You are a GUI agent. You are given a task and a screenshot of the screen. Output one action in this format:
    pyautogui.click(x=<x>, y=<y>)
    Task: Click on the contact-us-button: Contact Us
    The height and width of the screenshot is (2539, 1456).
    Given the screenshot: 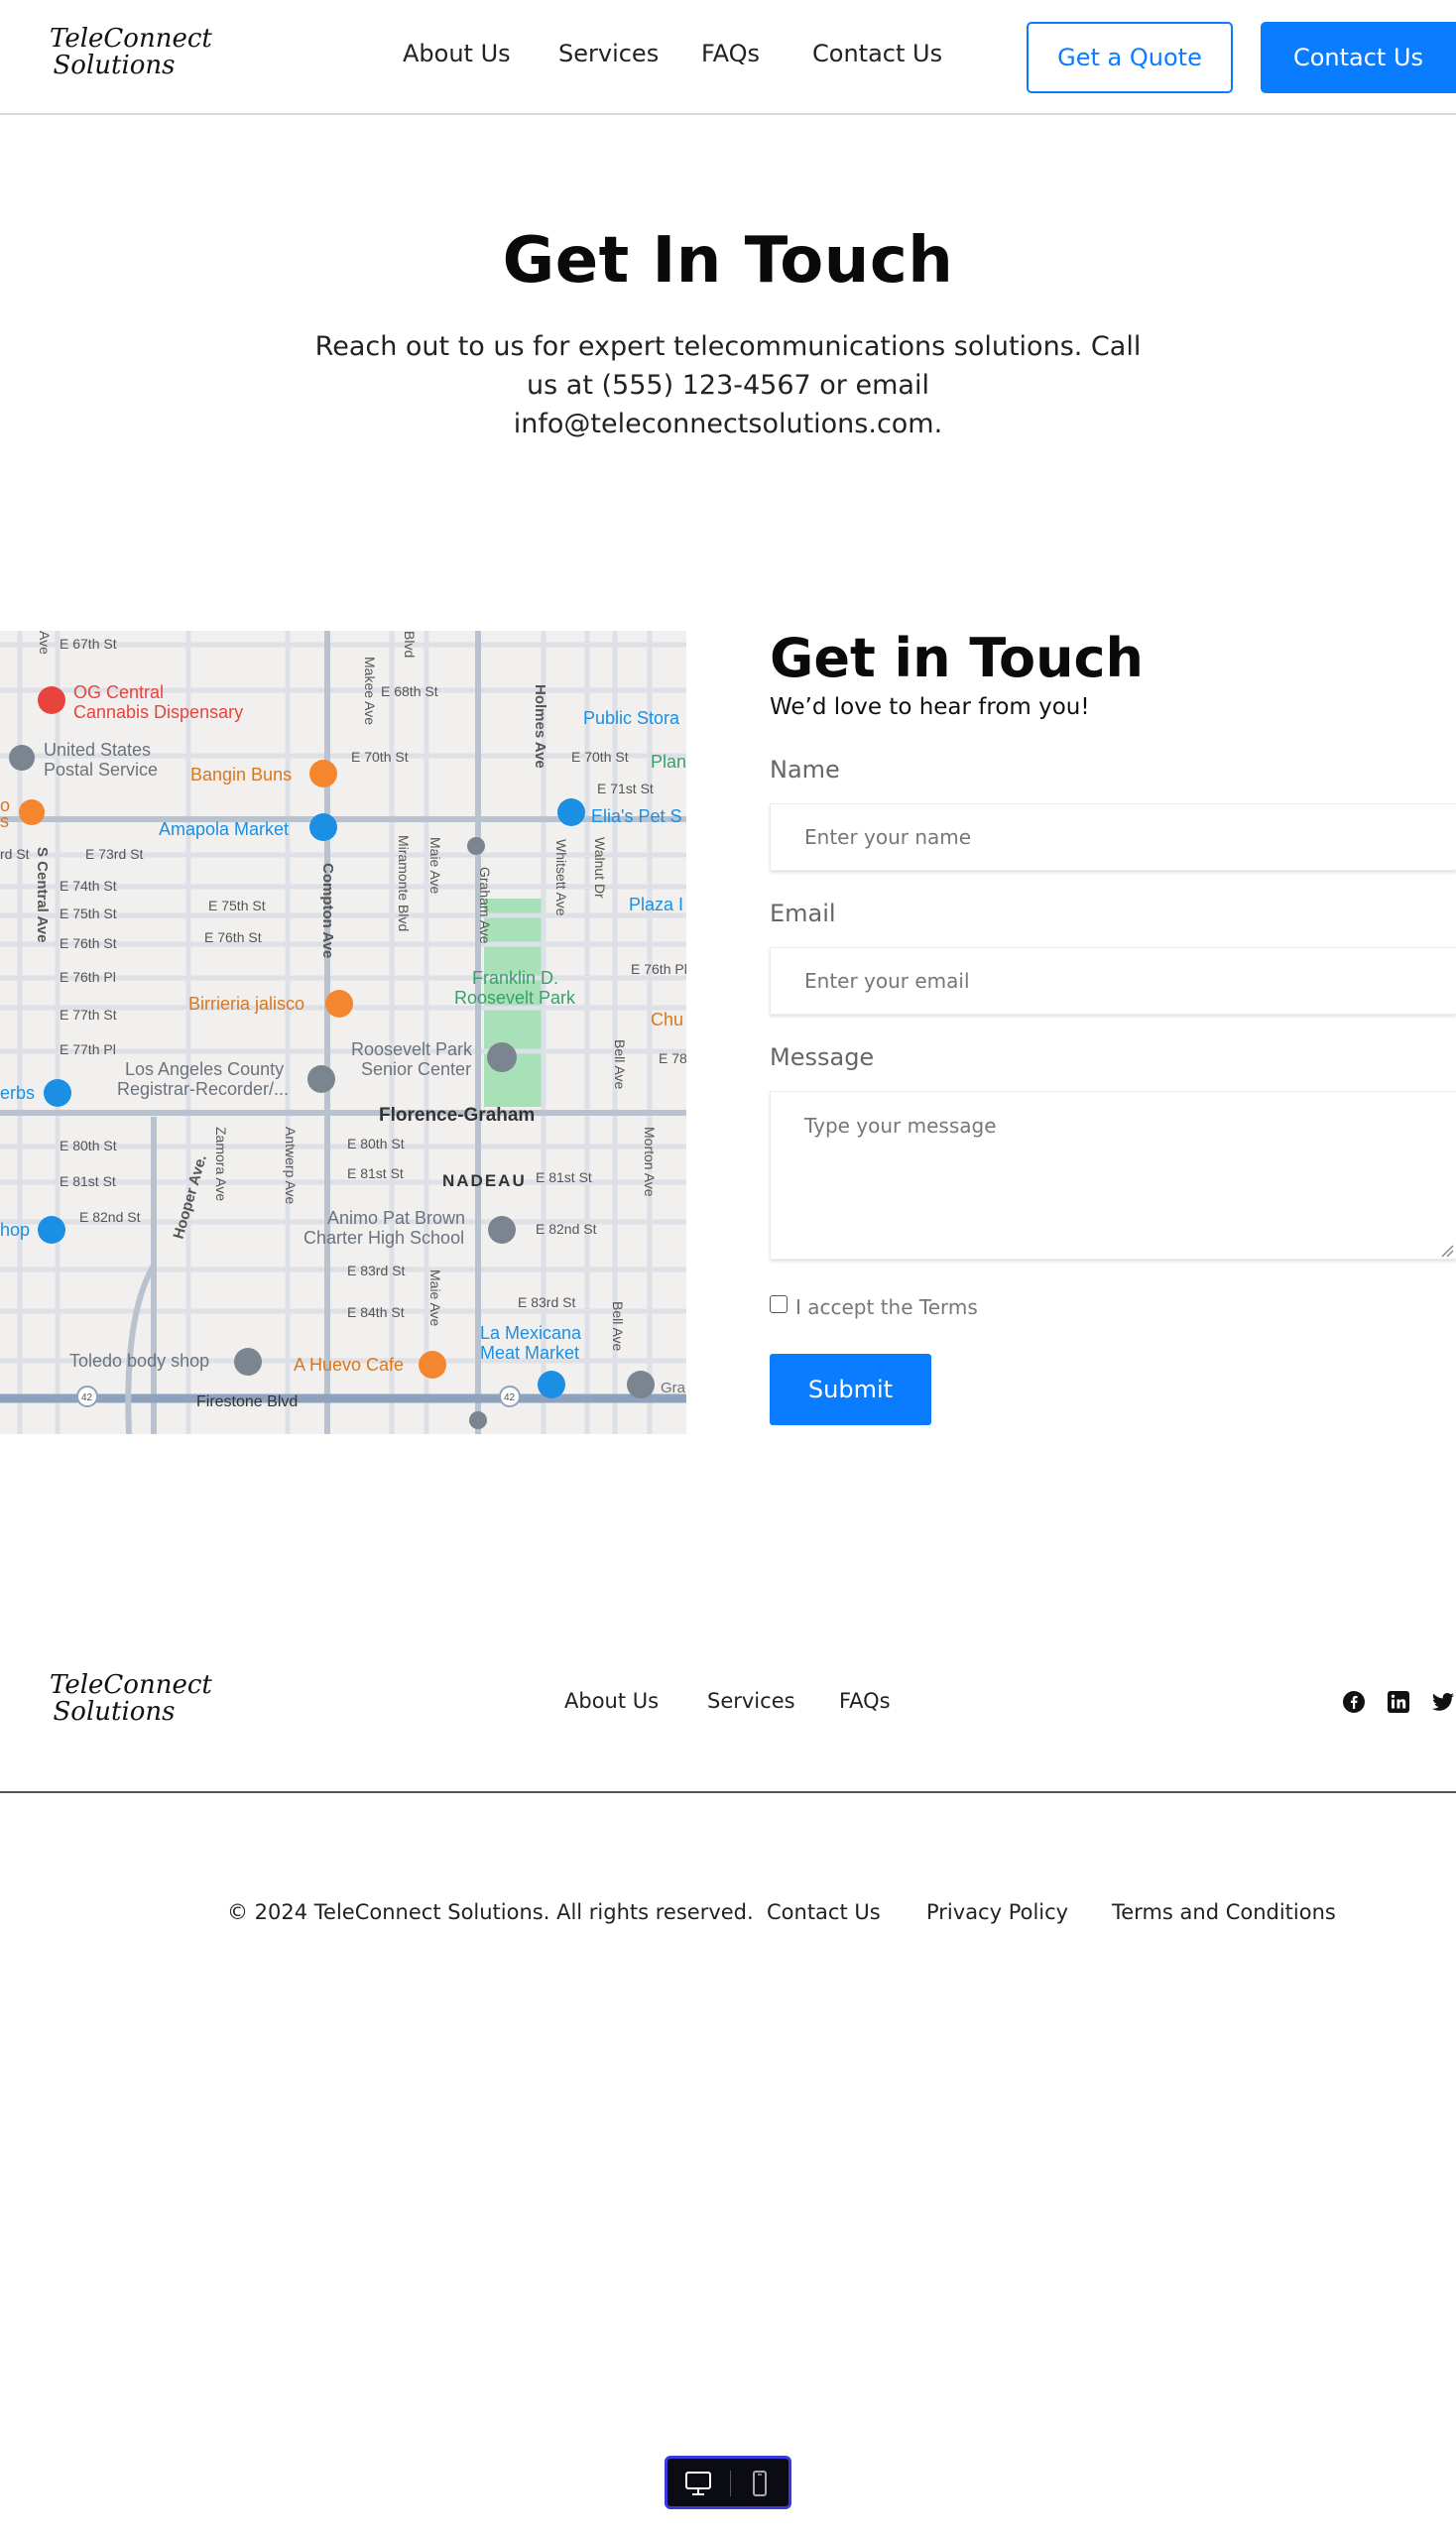 What is the action you would take?
    pyautogui.click(x=1358, y=58)
    